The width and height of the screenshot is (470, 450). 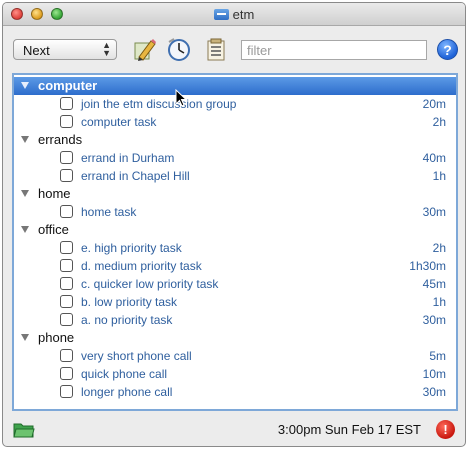 I want to click on task-row: quick phone call 10m, so click(x=235, y=374).